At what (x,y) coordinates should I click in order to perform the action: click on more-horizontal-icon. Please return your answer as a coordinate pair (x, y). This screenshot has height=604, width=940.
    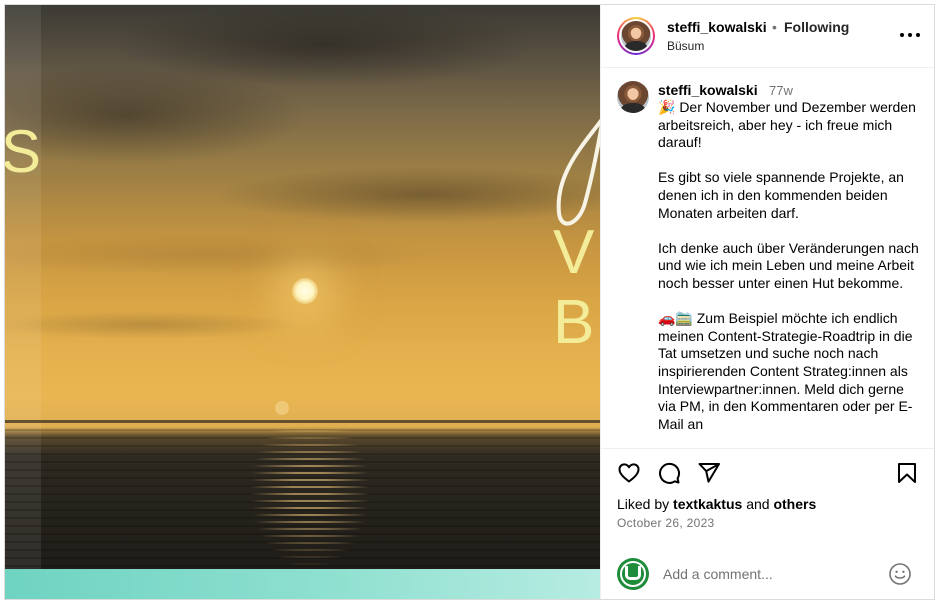
    Looking at the image, I should click on (910, 35).